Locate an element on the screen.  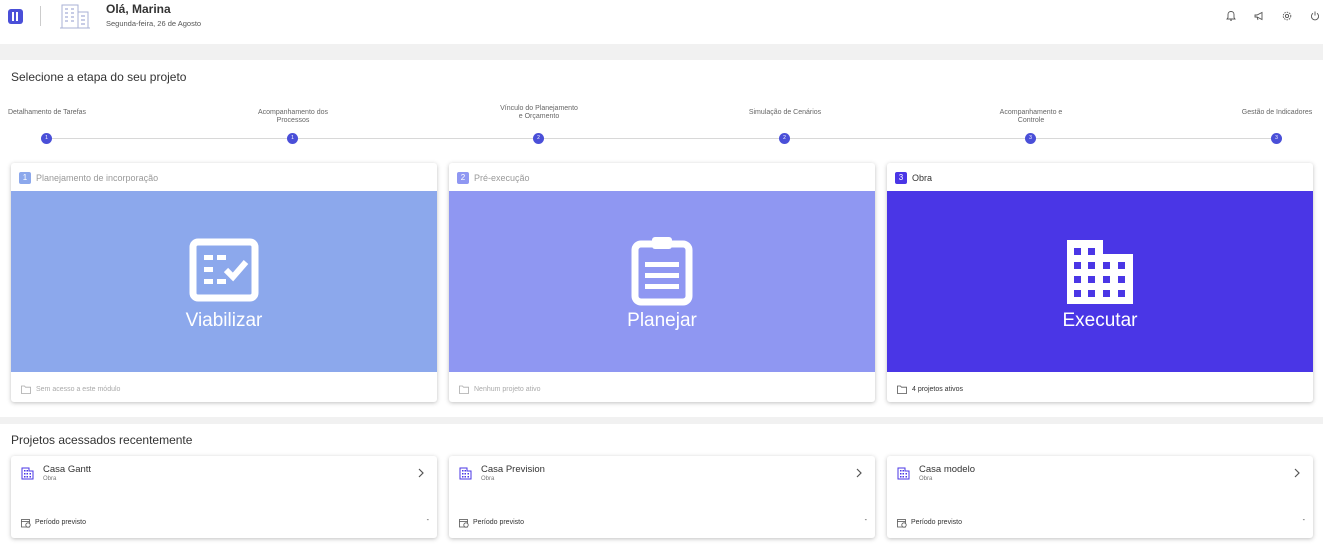
action-label-viabilizar: Viabilizar is located at coordinates (224, 320).